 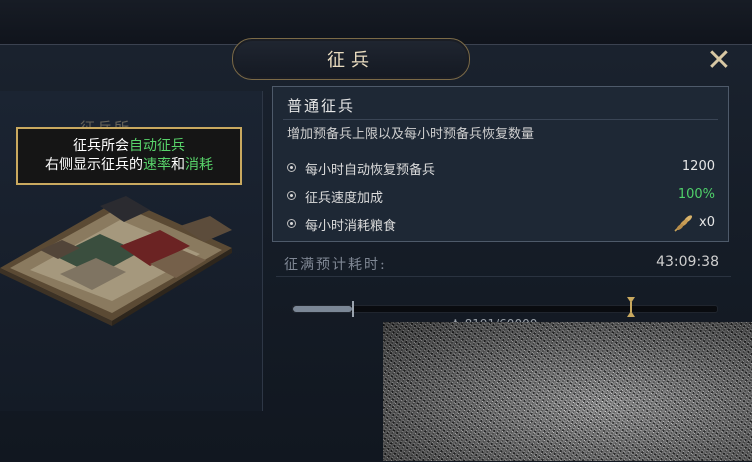 I want to click on slider-thumb, so click(x=353, y=309).